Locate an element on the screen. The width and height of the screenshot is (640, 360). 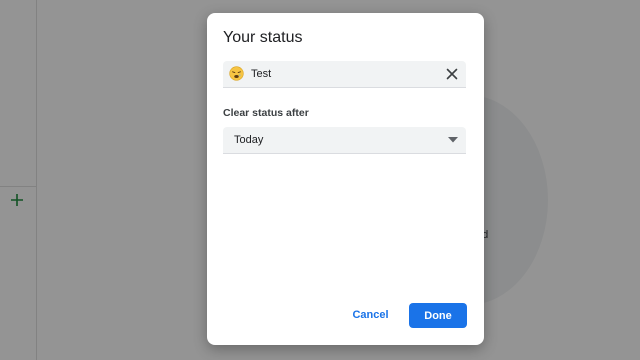
status-input: Test is located at coordinates (344, 74).